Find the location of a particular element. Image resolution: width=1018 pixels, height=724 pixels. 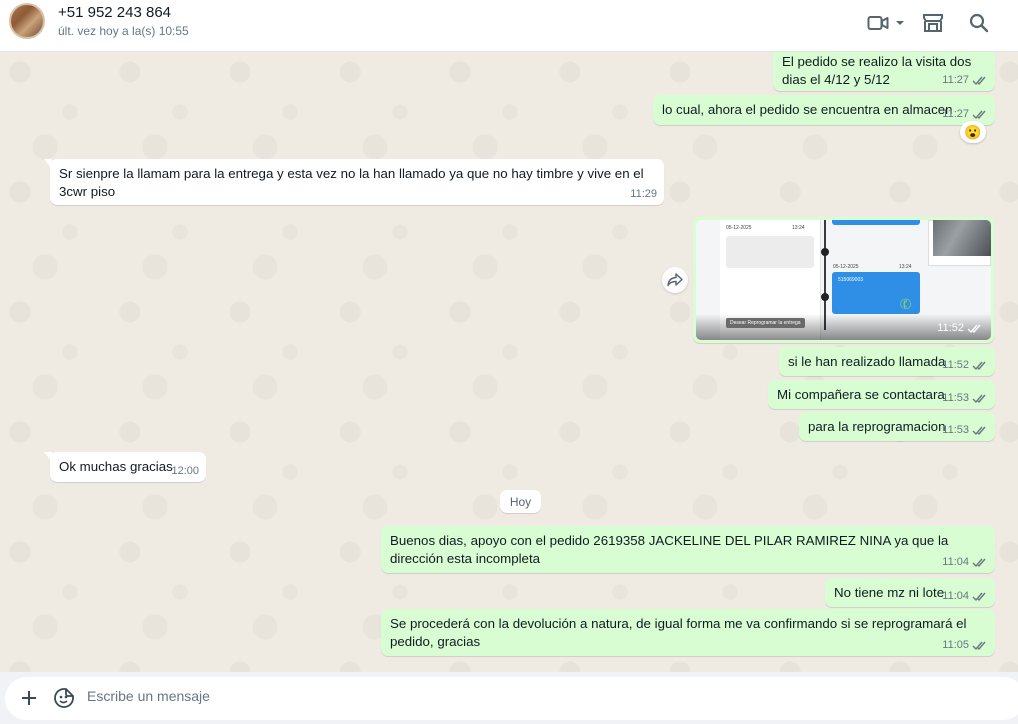

image-text: 515069003 is located at coordinates (851, 280).